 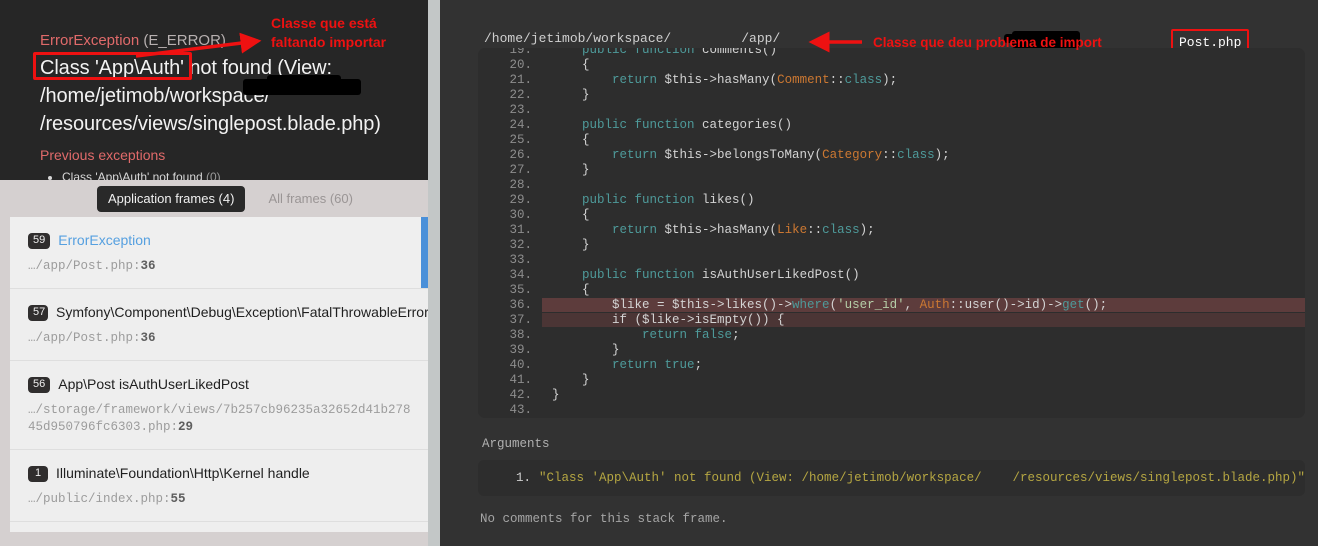 What do you see at coordinates (891, 169) in the screenshot?
I see `code-line: 27. }` at bounding box center [891, 169].